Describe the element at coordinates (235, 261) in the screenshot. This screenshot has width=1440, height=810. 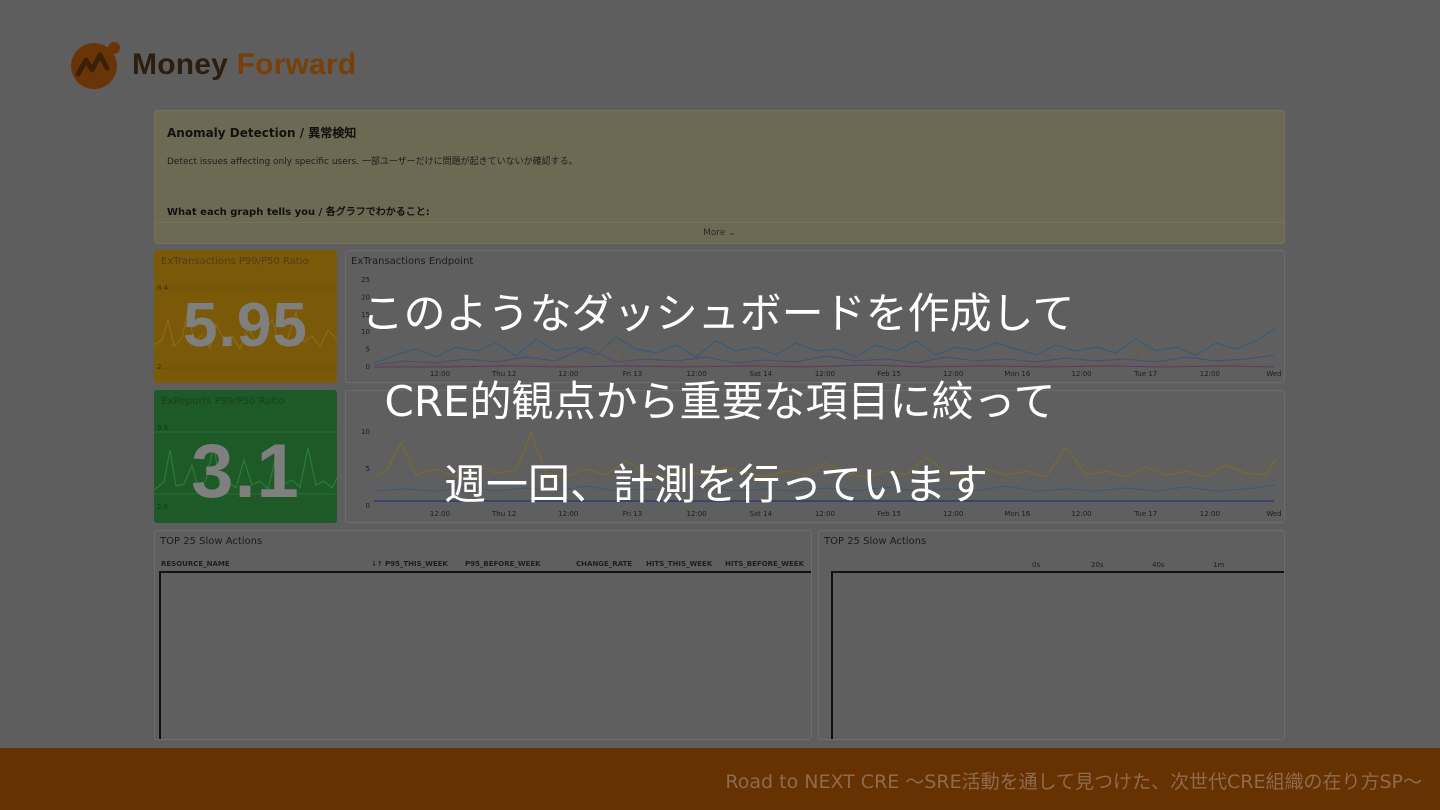
I see `extransactions-ratio-title: ExTransactions P99/P50 Ratio` at that location.